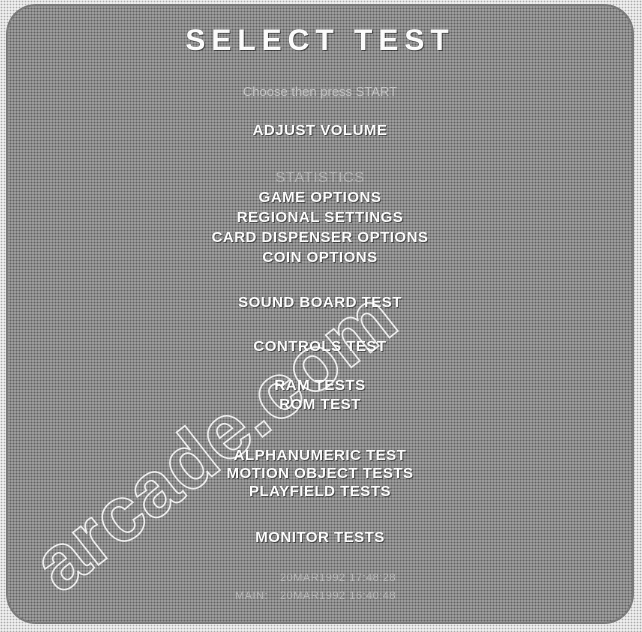 This screenshot has width=642, height=632. What do you see at coordinates (320, 130) in the screenshot?
I see `menu-item-adjust-volume: ADJUST VOLUME` at bounding box center [320, 130].